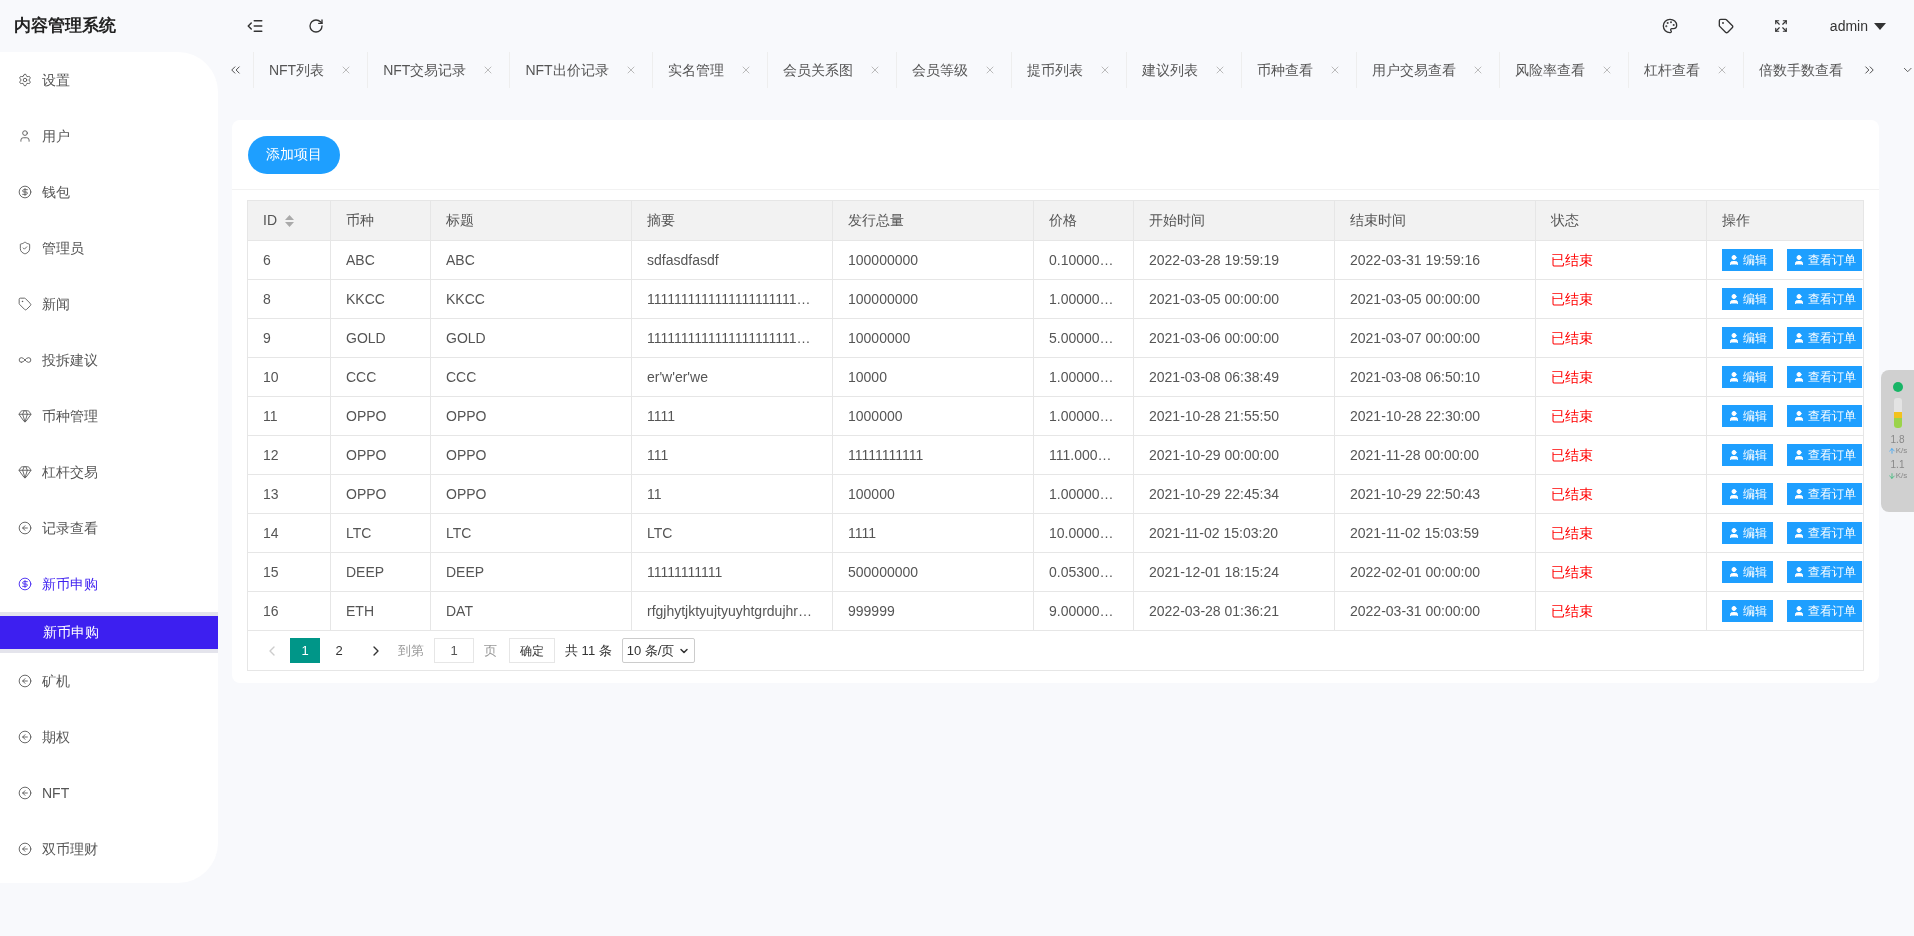 This screenshot has height=936, width=1914. What do you see at coordinates (109, 737) in the screenshot?
I see `sidebar-item: 期权` at bounding box center [109, 737].